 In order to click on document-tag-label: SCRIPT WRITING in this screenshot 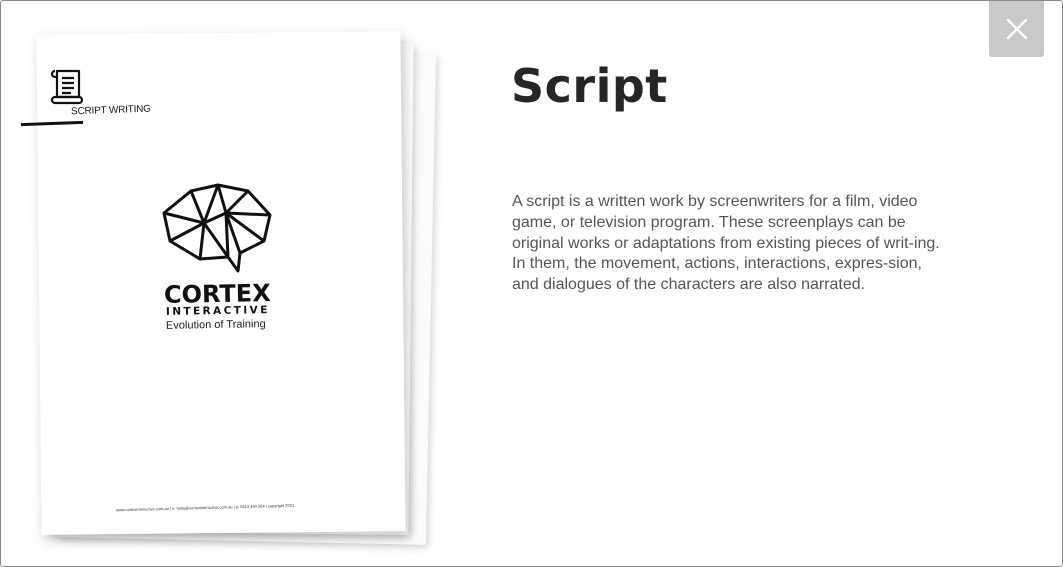, I will do `click(110, 110)`.